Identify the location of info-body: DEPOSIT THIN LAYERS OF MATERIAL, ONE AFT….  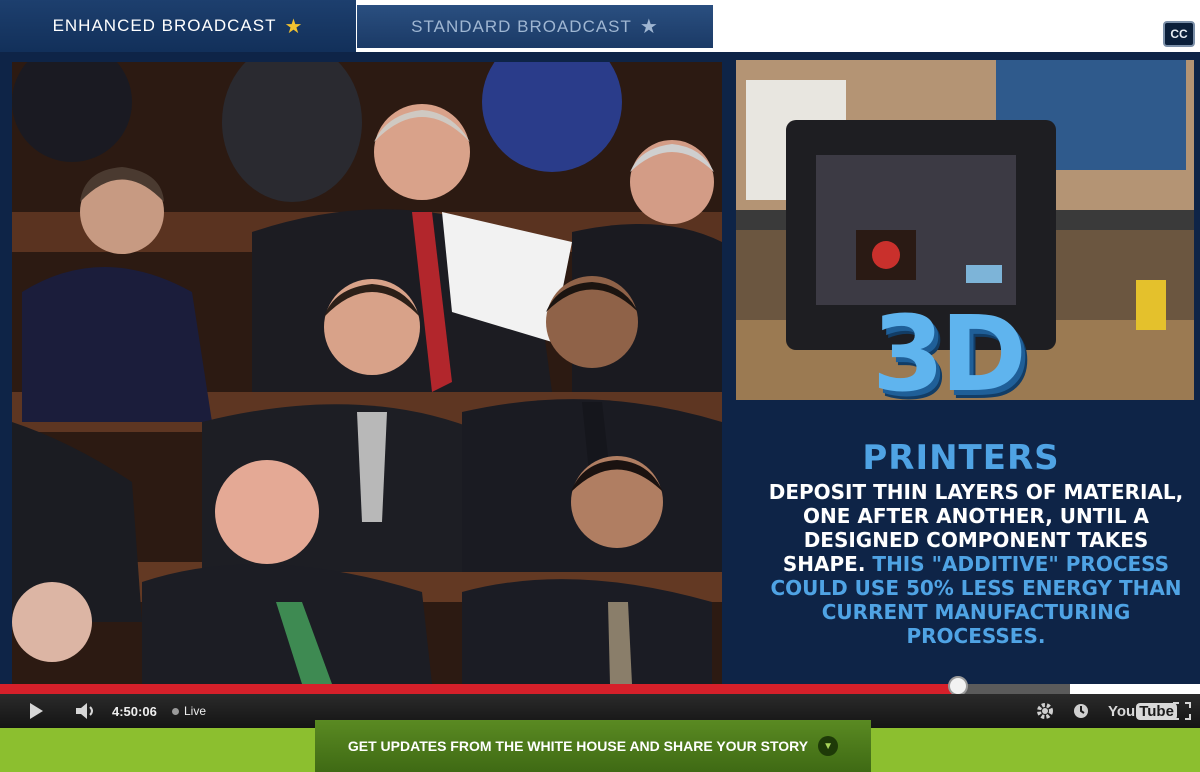
(976, 564).